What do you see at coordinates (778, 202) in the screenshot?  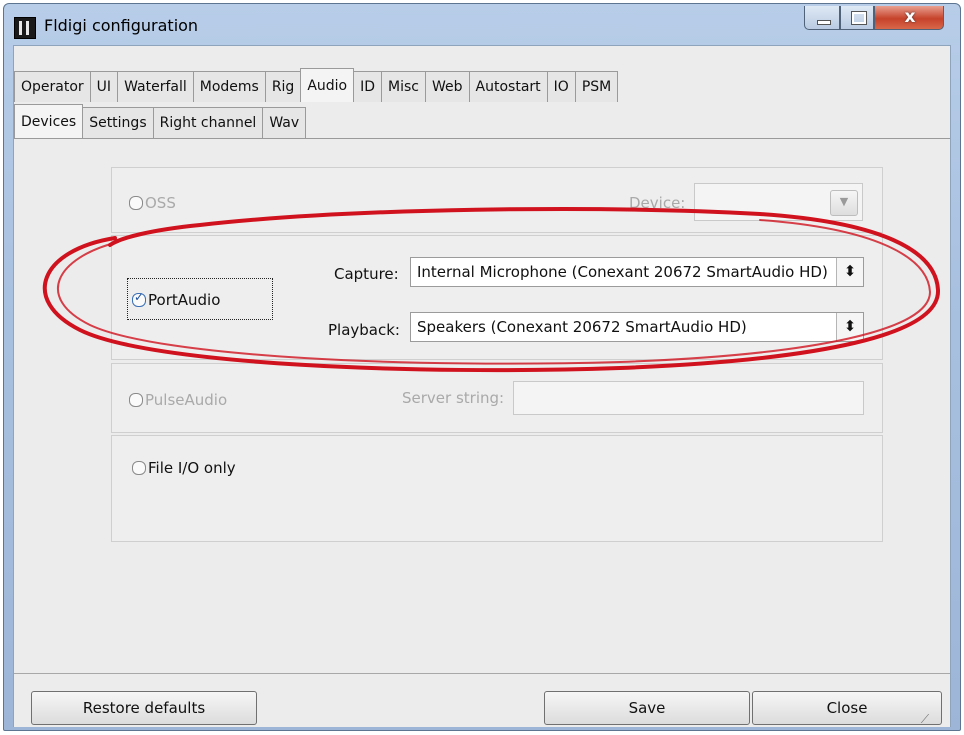 I see `oss-device-select: ▼` at bounding box center [778, 202].